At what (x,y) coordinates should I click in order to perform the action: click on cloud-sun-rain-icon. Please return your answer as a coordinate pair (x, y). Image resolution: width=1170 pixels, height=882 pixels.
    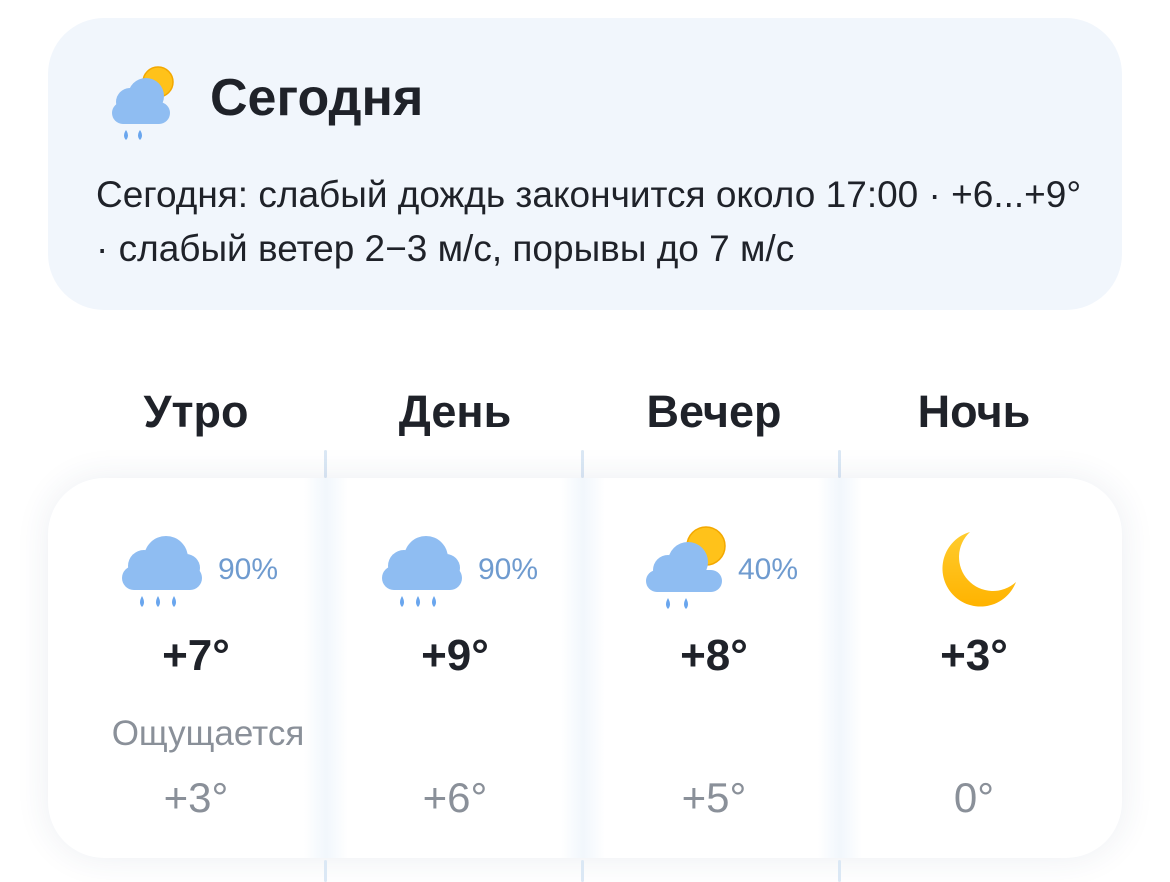
    Looking at the image, I should click on (686, 567).